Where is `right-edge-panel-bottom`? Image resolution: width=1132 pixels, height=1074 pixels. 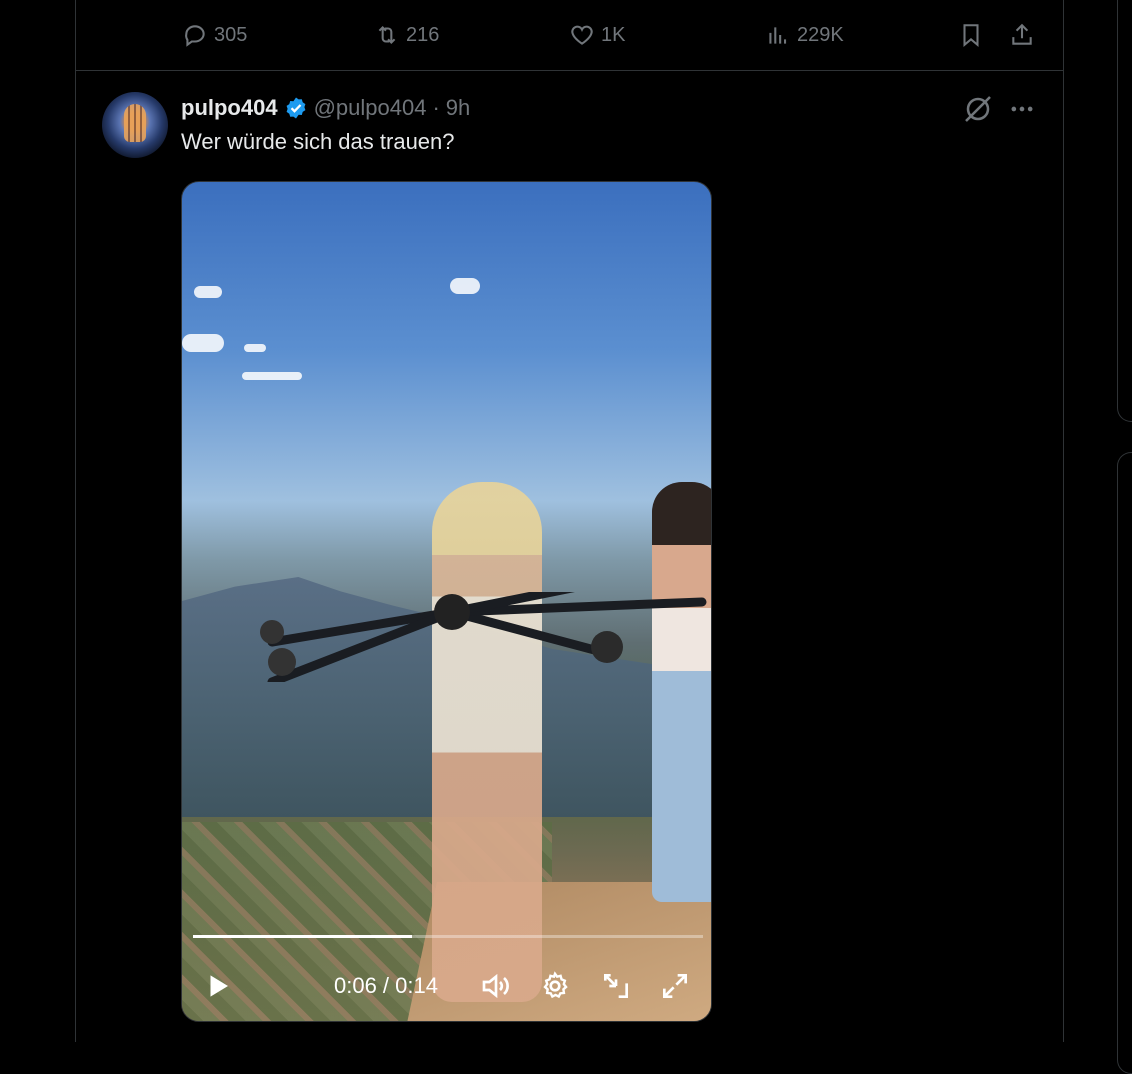 right-edge-panel-bottom is located at coordinates (1124, 763).